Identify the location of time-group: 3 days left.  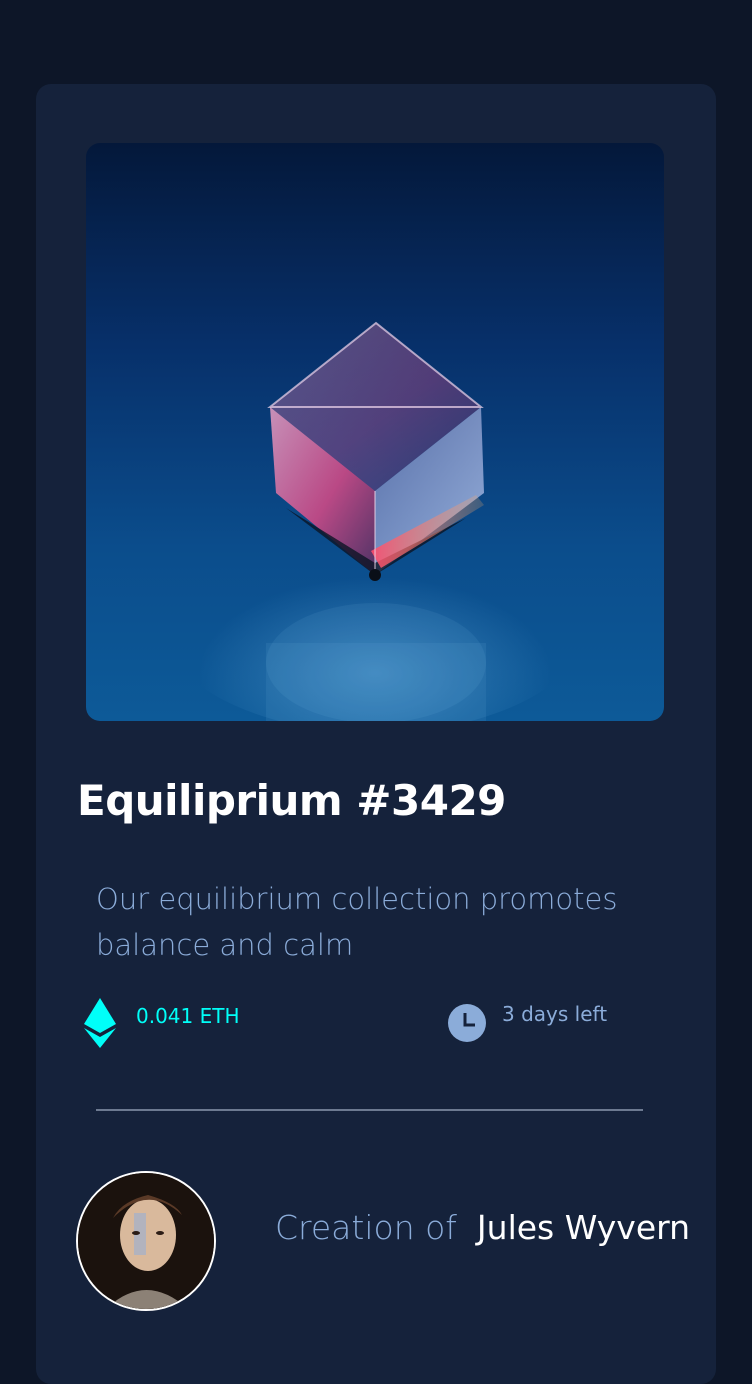
(528, 1022).